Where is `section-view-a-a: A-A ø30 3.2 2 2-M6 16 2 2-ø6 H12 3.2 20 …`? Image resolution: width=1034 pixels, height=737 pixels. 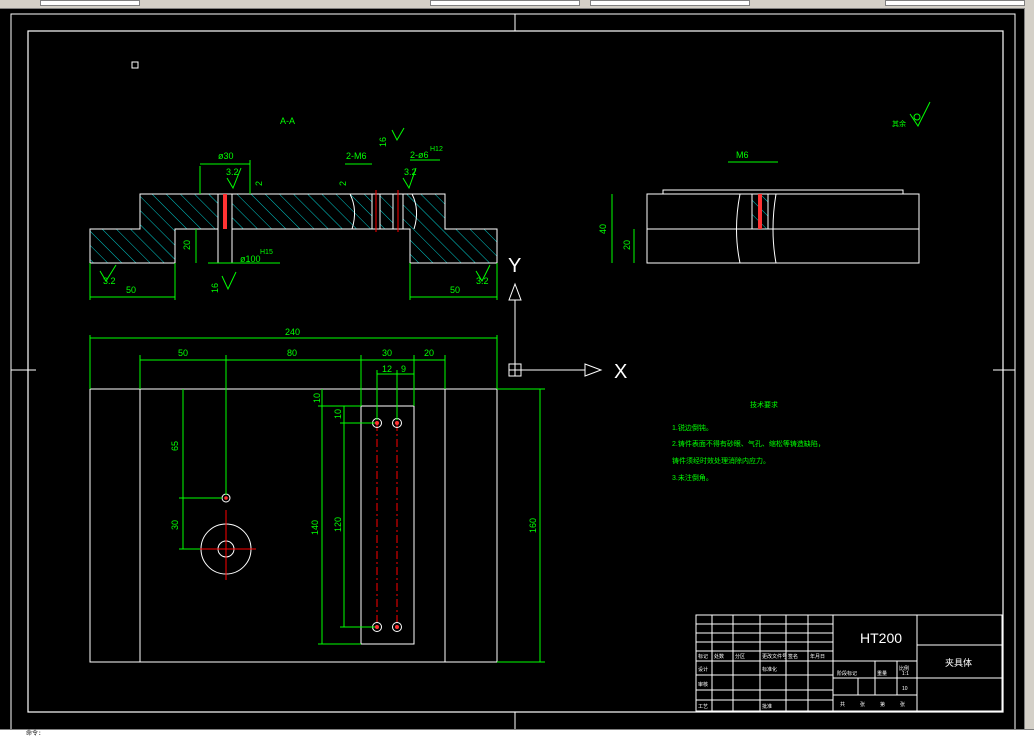 section-view-a-a: A-A ø30 3.2 2 2-M6 16 2 2-ø6 H12 3.2 20 … is located at coordinates (293, 208).